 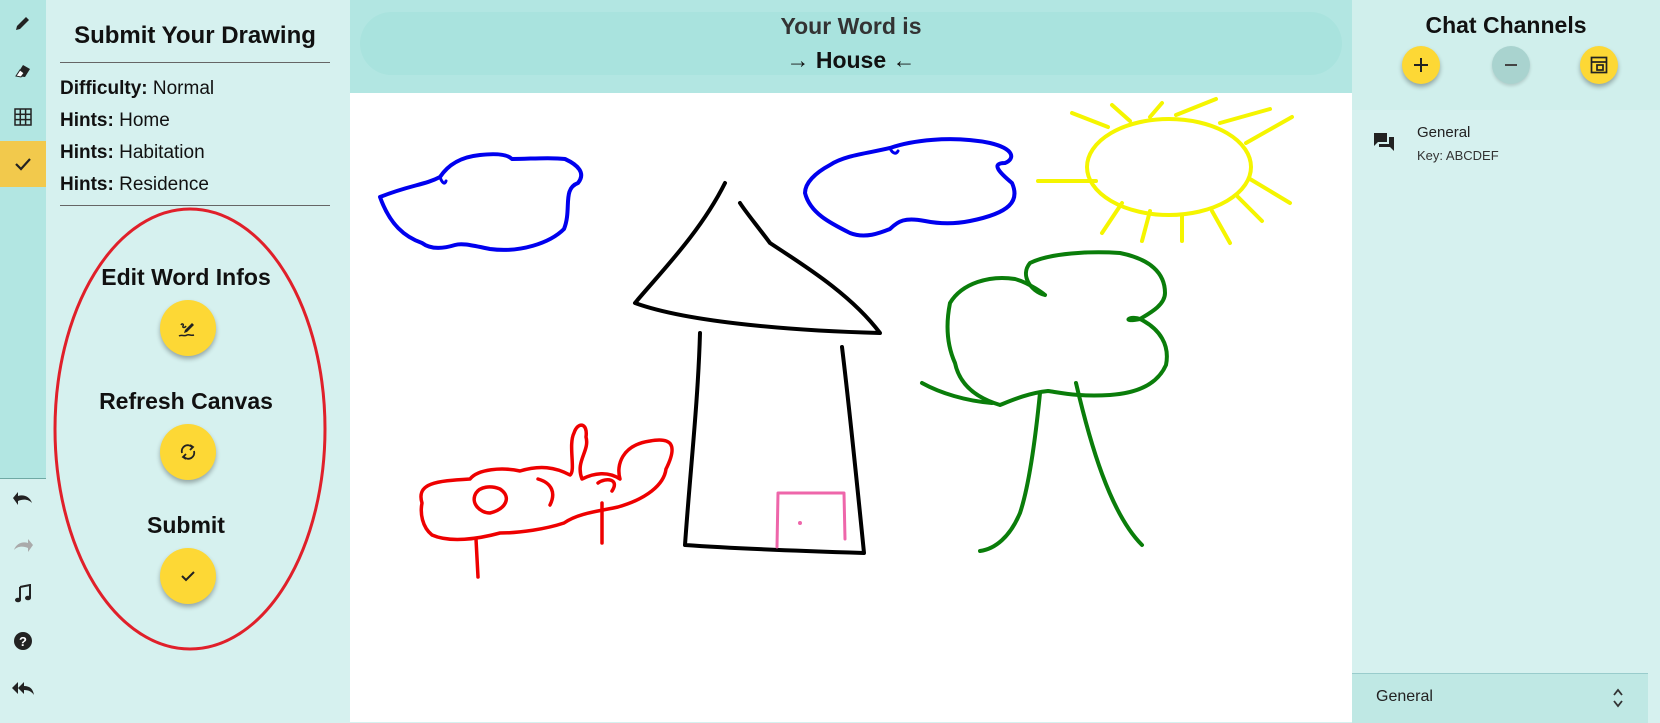 What do you see at coordinates (195, 35) in the screenshot?
I see `panel-title: Submit Your Drawing` at bounding box center [195, 35].